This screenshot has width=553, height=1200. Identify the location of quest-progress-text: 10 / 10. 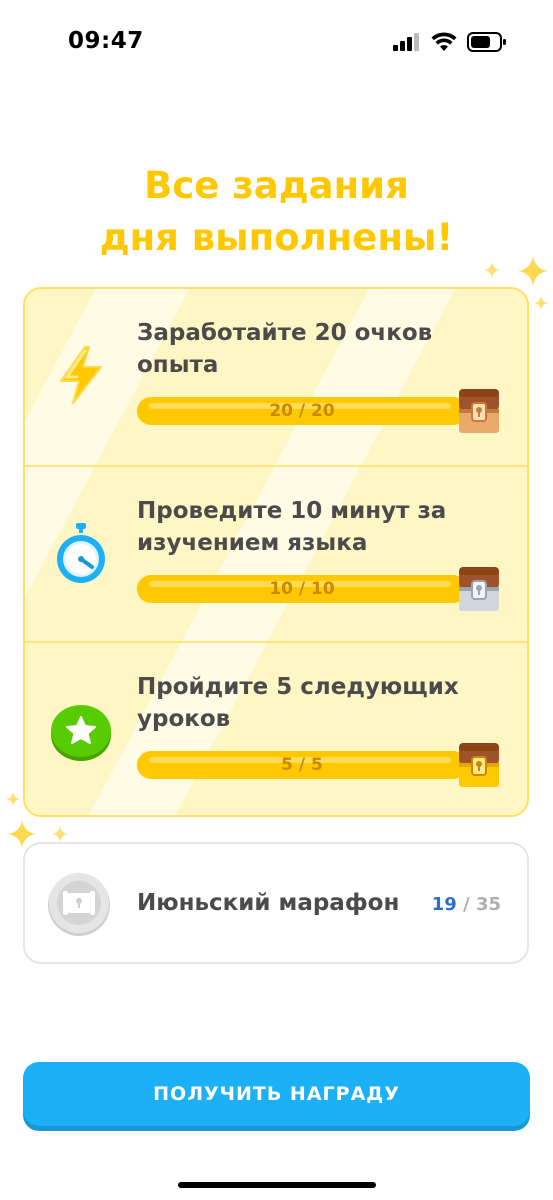
(302, 589).